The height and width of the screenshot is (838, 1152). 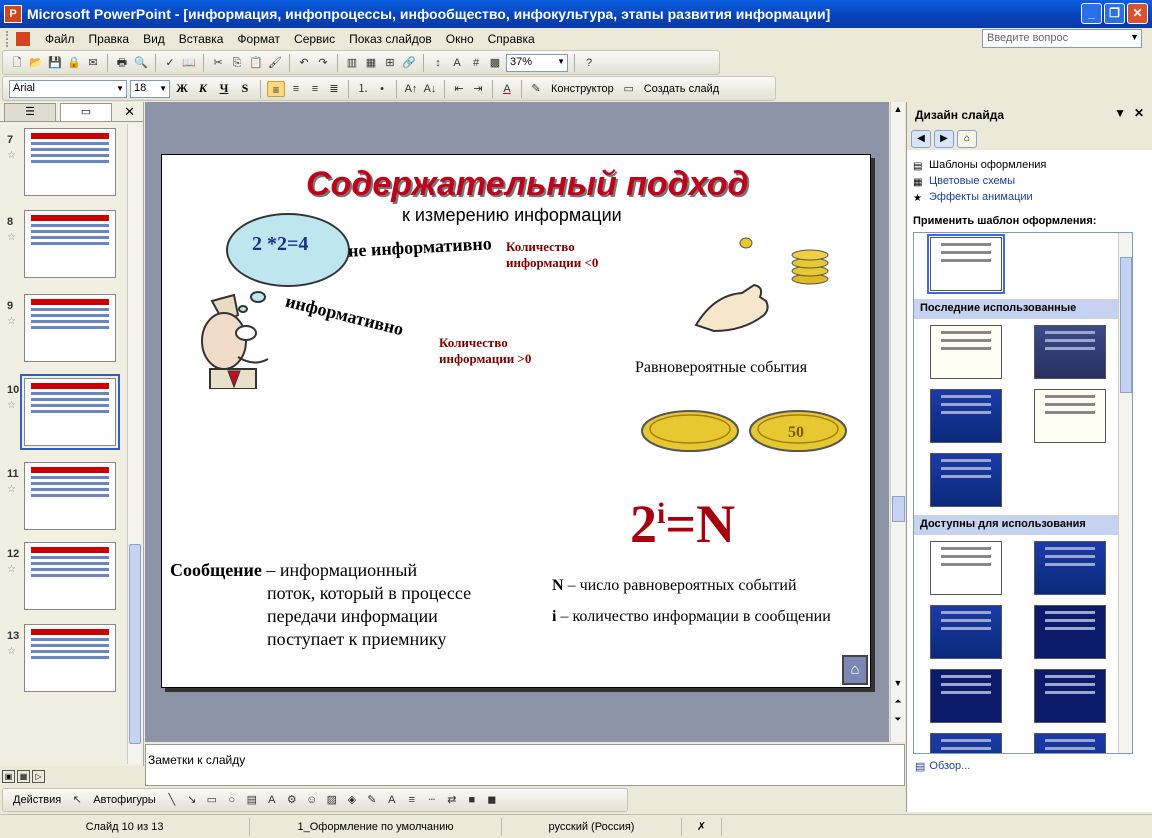 I want to click on tab-slides: ▭, so click(x=86, y=112).